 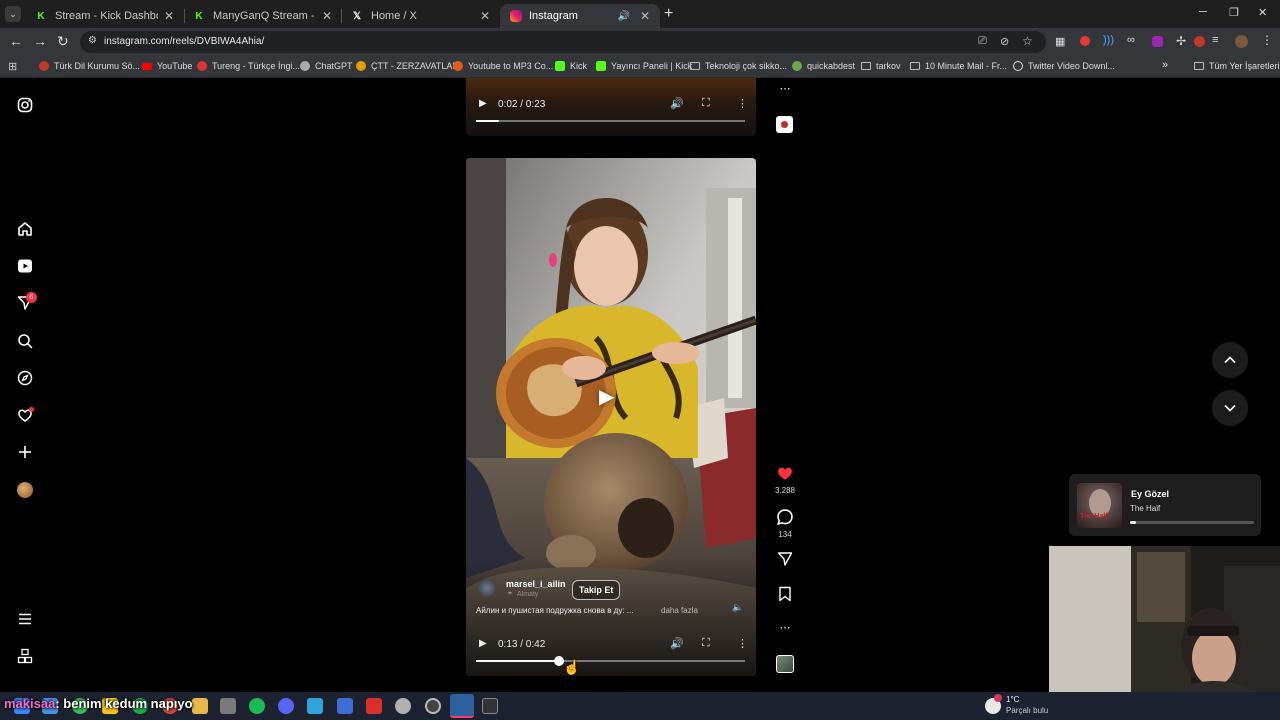 I want to click on like-icon, so click(x=785, y=475).